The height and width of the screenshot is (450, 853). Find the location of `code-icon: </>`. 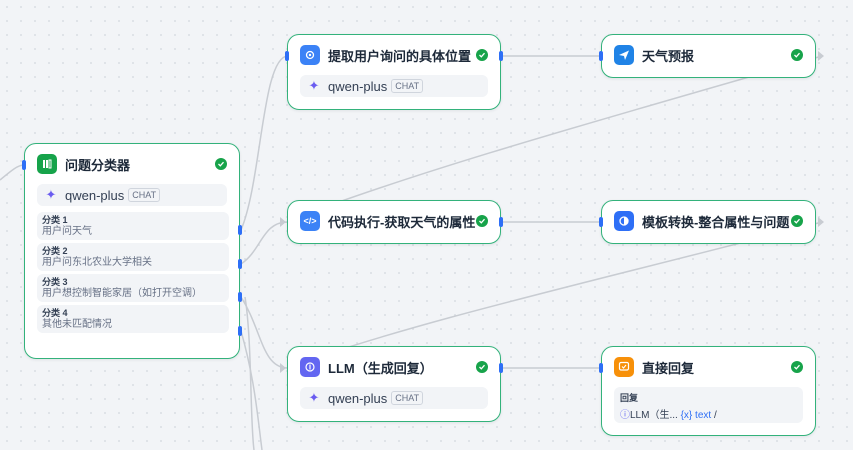

code-icon: </> is located at coordinates (310, 221).